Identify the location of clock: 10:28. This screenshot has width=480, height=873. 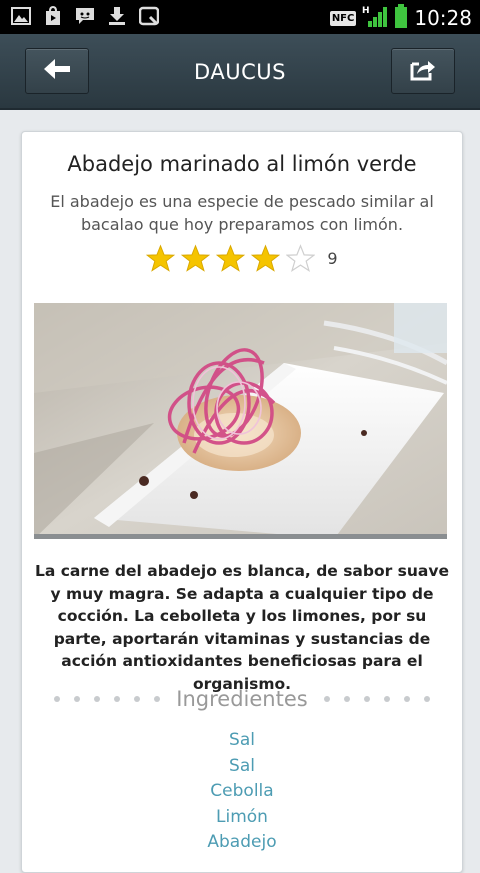
(443, 18).